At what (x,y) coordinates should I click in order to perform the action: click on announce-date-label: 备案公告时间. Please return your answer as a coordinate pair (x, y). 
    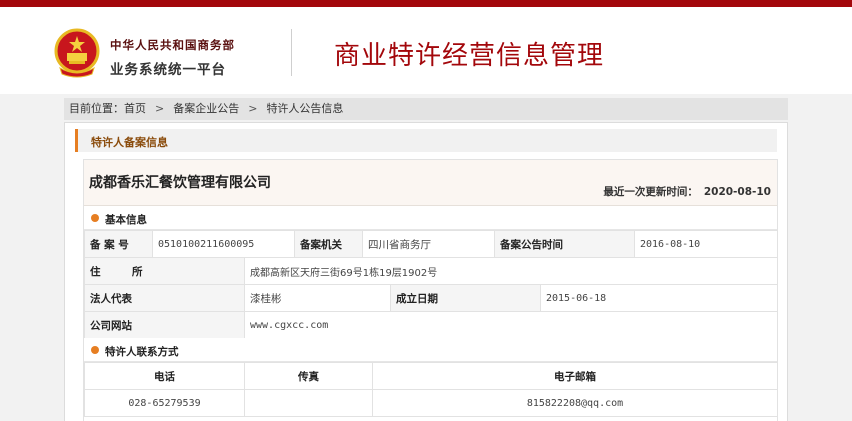
    Looking at the image, I should click on (564, 244).